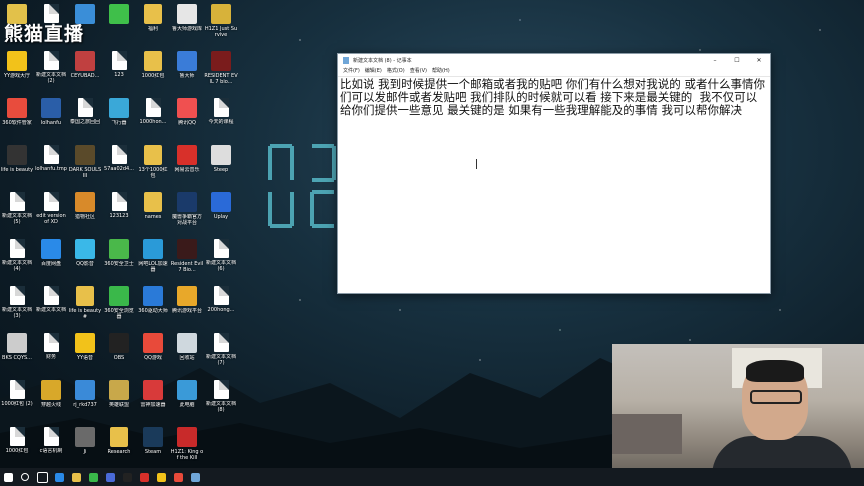 This screenshot has width=864, height=486. I want to click on desktop-icon: H1Z1: King of the Kill, so click(187, 446).